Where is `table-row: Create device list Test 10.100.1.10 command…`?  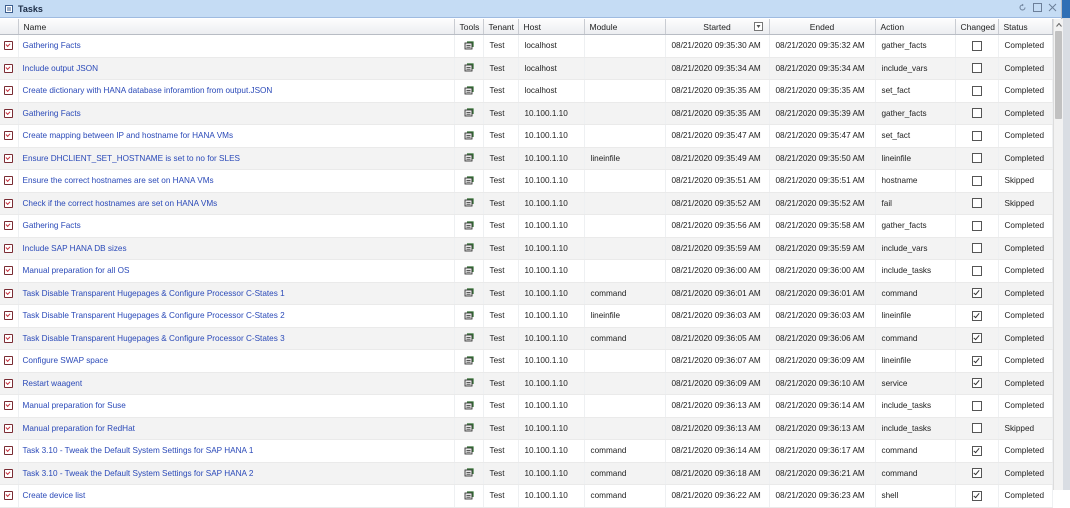 table-row: Create device list Test 10.100.1.10 command… is located at coordinates (526, 496).